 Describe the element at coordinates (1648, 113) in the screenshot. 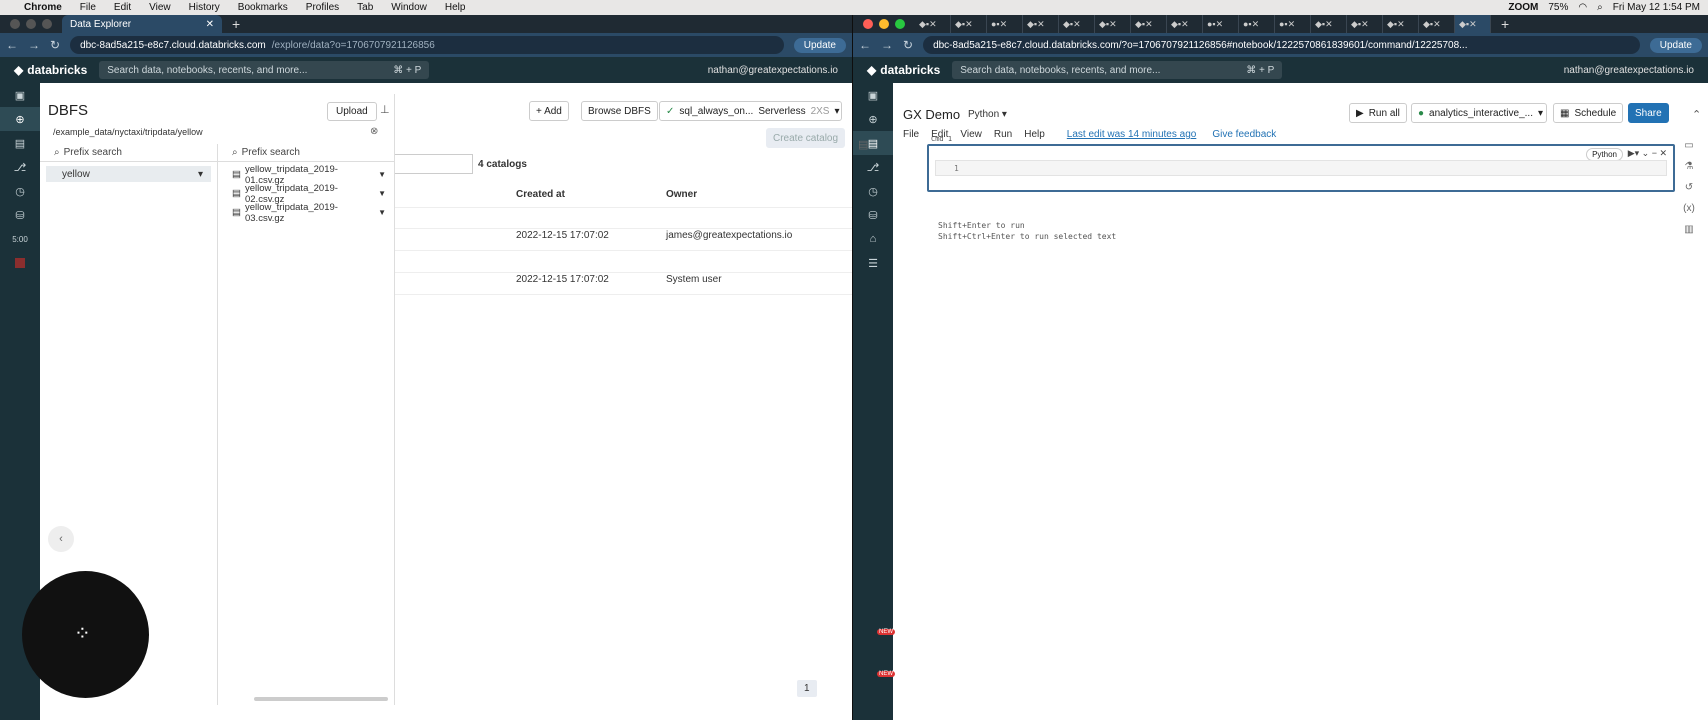

I see `share-button: Share` at that location.